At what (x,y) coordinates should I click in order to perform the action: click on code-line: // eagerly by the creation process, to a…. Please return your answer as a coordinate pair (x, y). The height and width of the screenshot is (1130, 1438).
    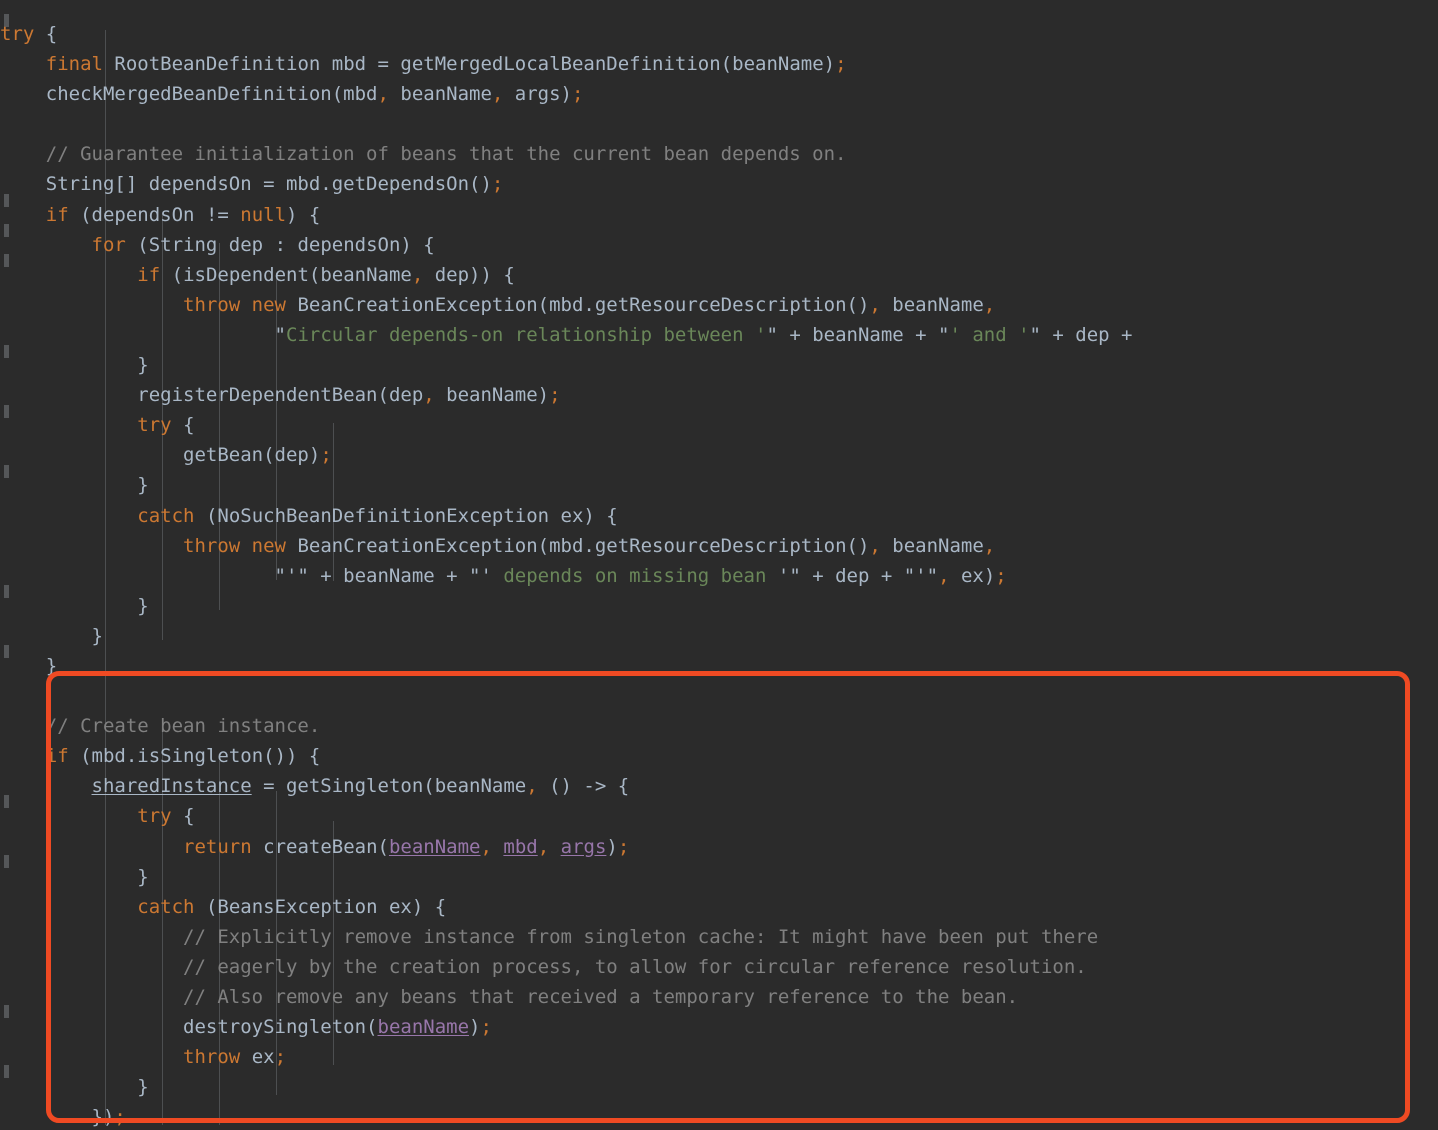
    Looking at the image, I should click on (719, 967).